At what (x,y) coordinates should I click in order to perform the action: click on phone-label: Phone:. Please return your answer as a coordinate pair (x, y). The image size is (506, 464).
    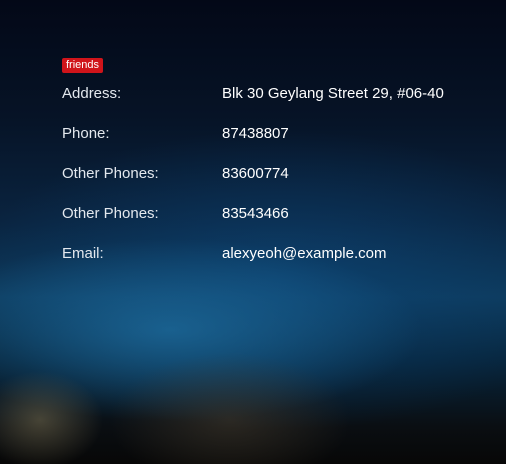
    Looking at the image, I should click on (86, 133).